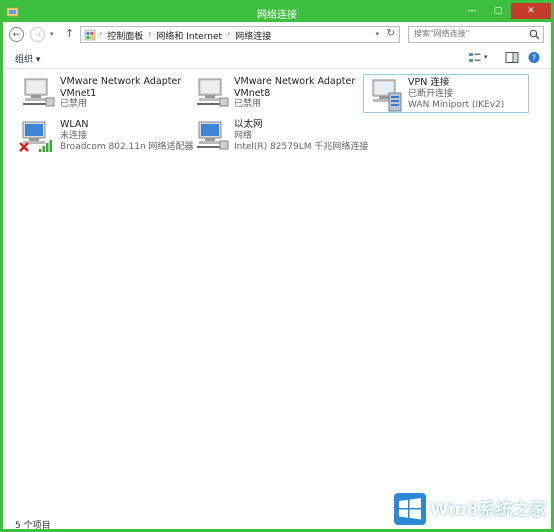  I want to click on connection-name: WLAN, so click(74, 124).